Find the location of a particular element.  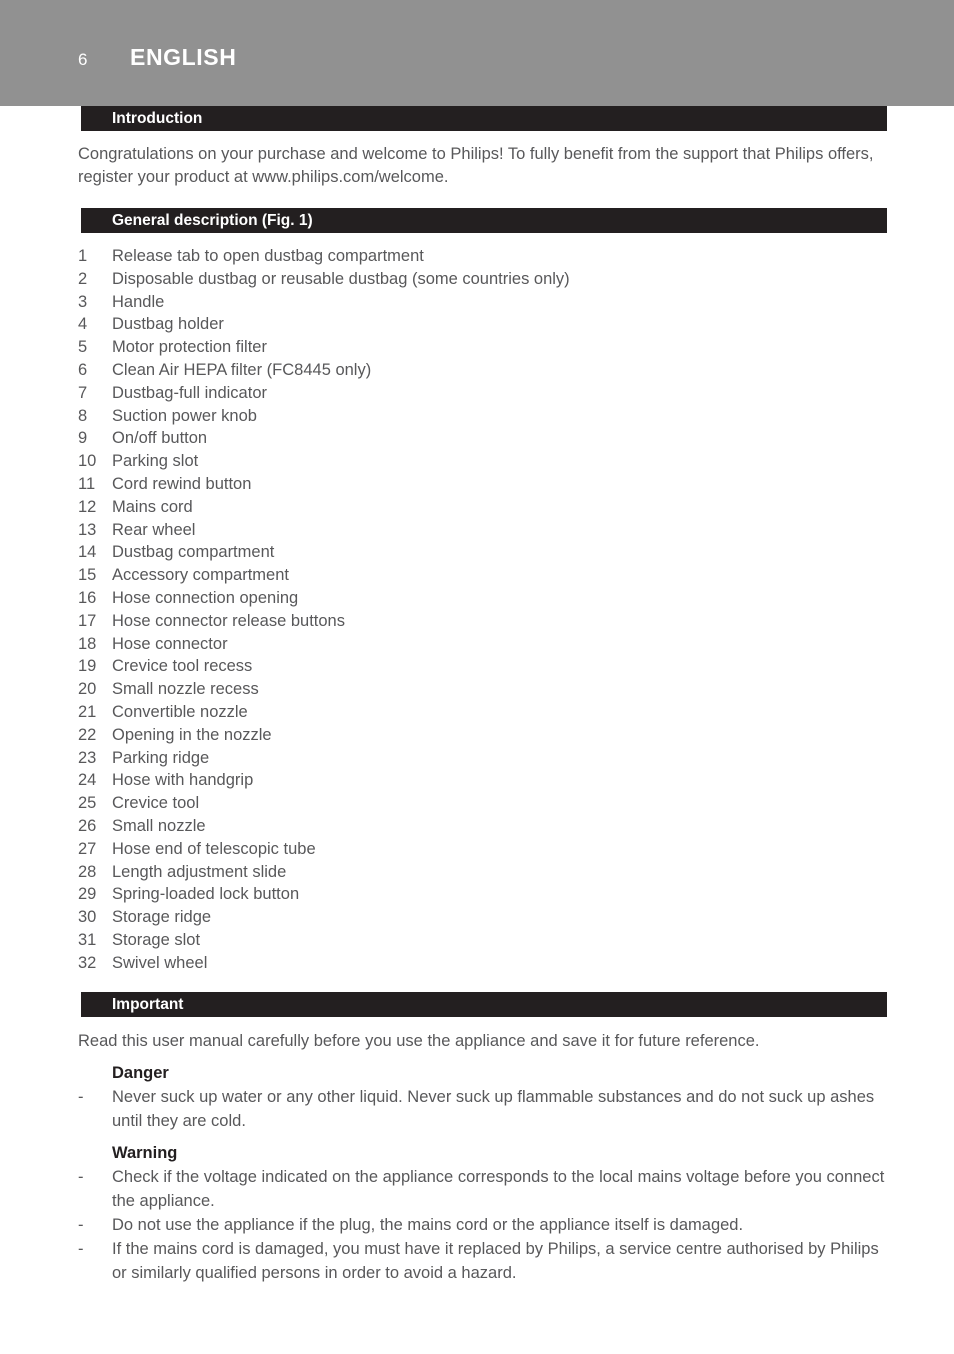

item-label: Parking ridge is located at coordinates (161, 757).